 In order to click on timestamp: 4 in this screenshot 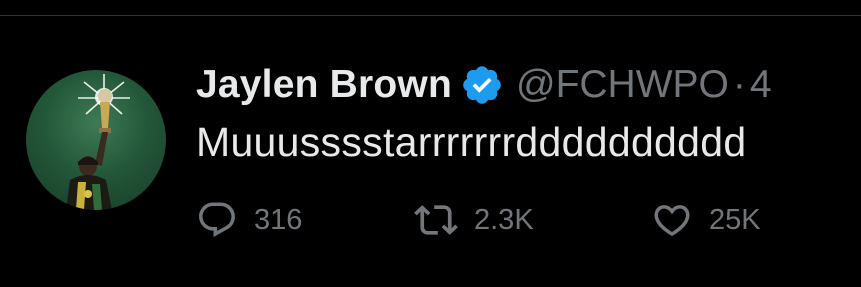, I will do `click(761, 85)`.